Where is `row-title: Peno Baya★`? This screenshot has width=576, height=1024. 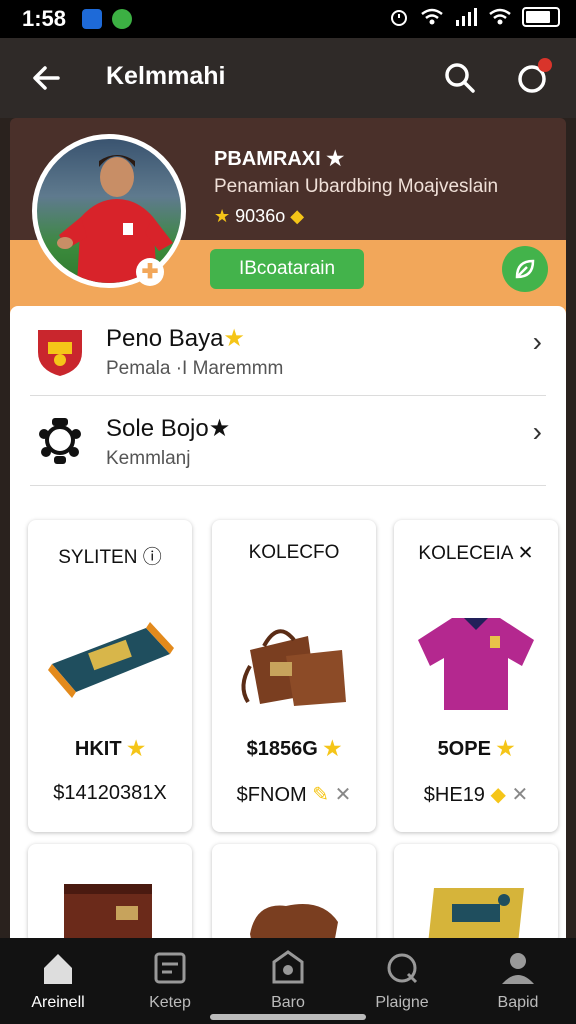 row-title: Peno Baya★ is located at coordinates (175, 338).